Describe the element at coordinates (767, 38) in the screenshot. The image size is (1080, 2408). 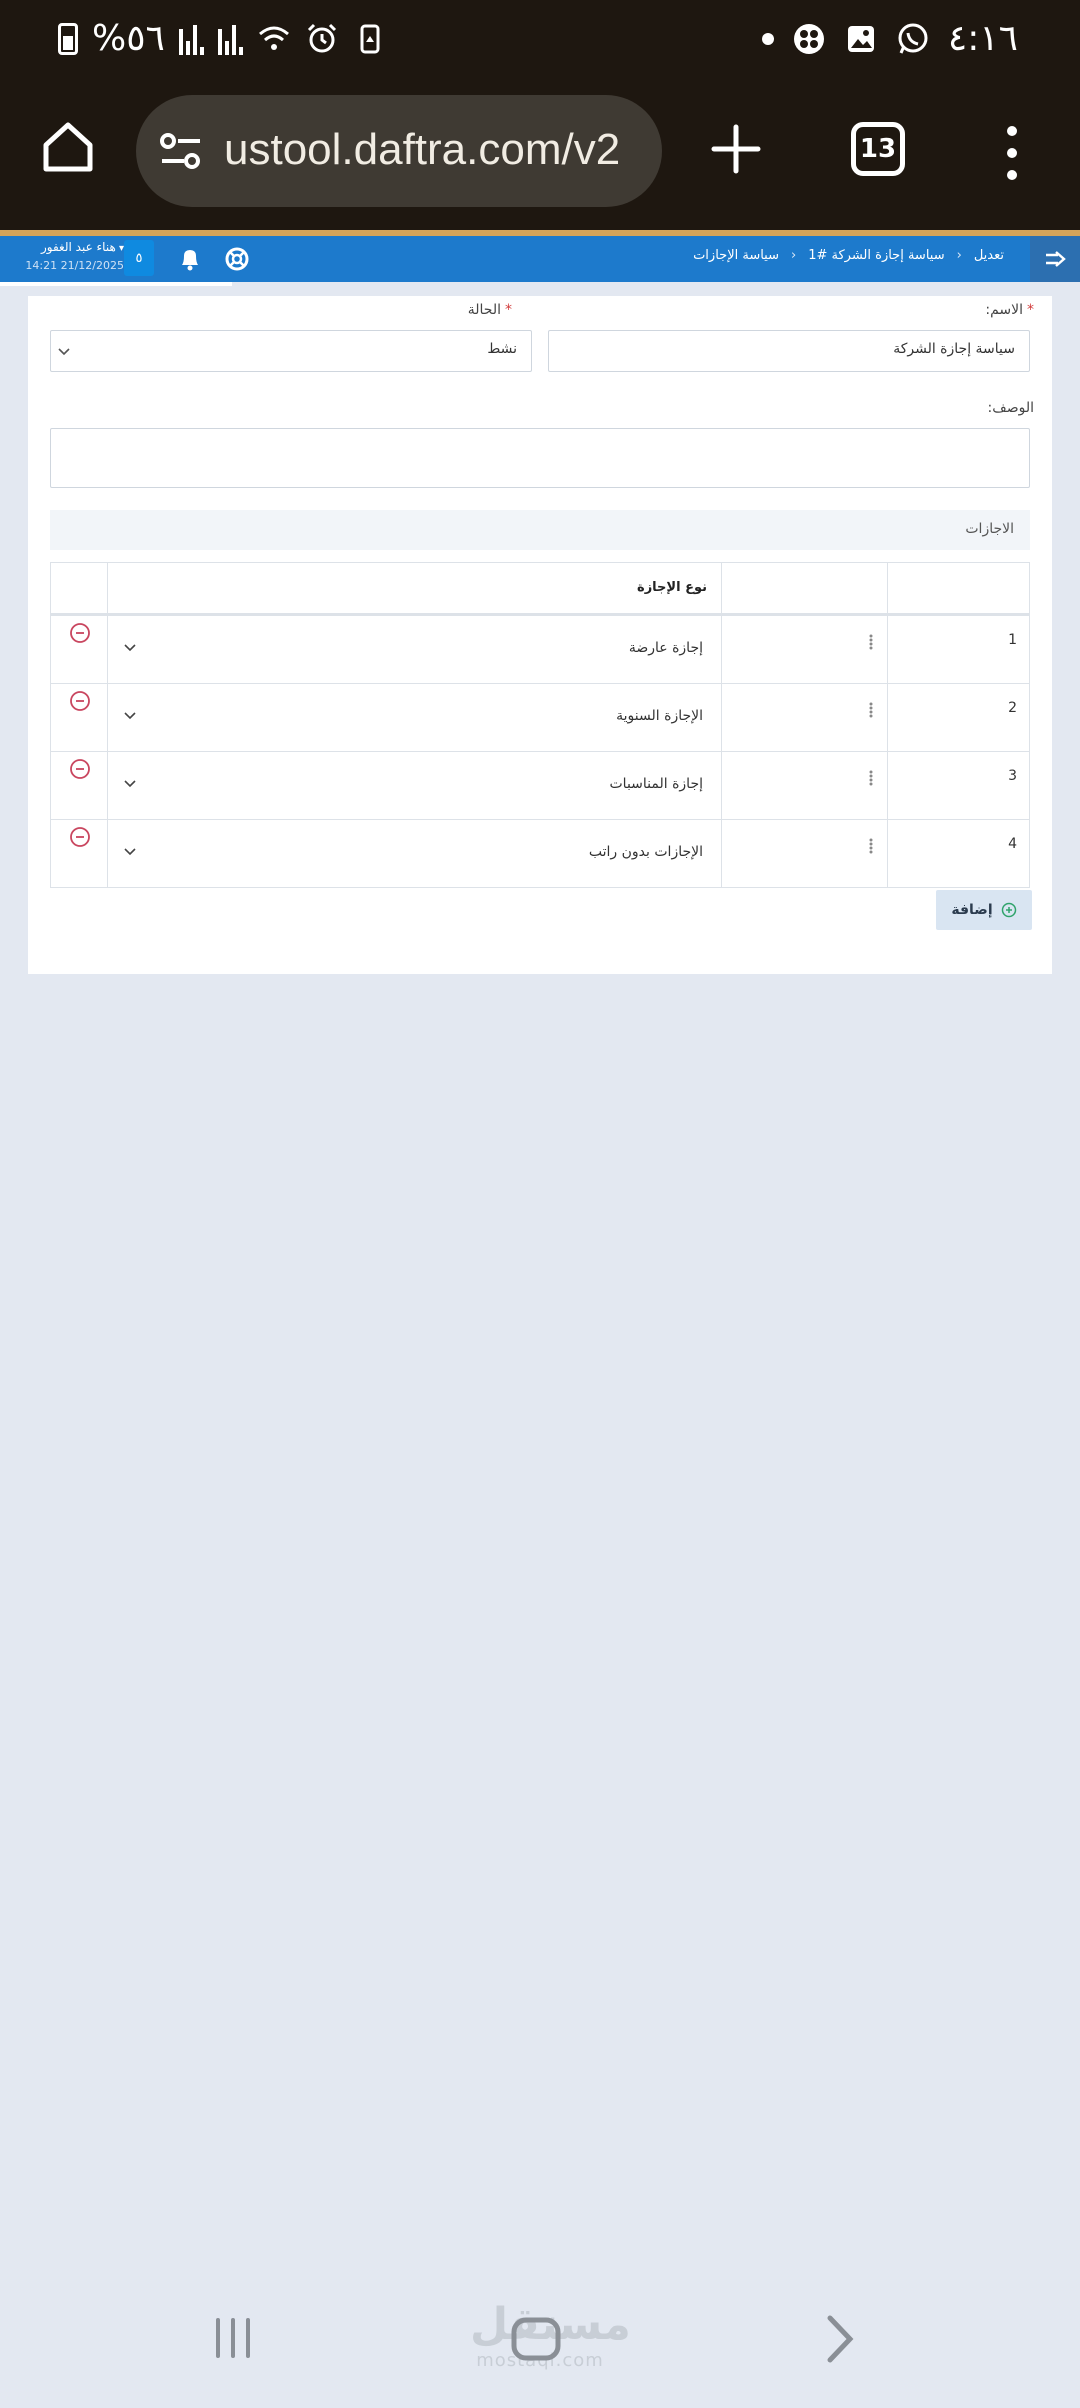
I see `notification-dot-icon` at that location.